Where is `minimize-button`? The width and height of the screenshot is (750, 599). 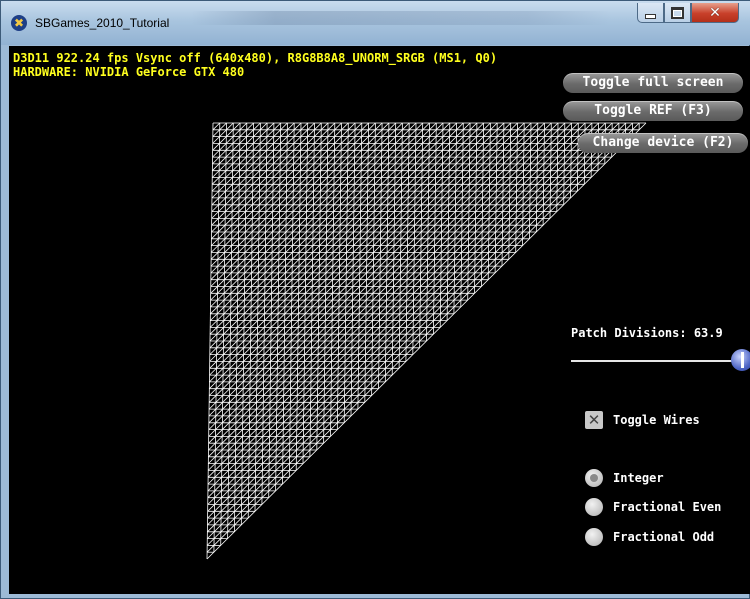 minimize-button is located at coordinates (650, 13).